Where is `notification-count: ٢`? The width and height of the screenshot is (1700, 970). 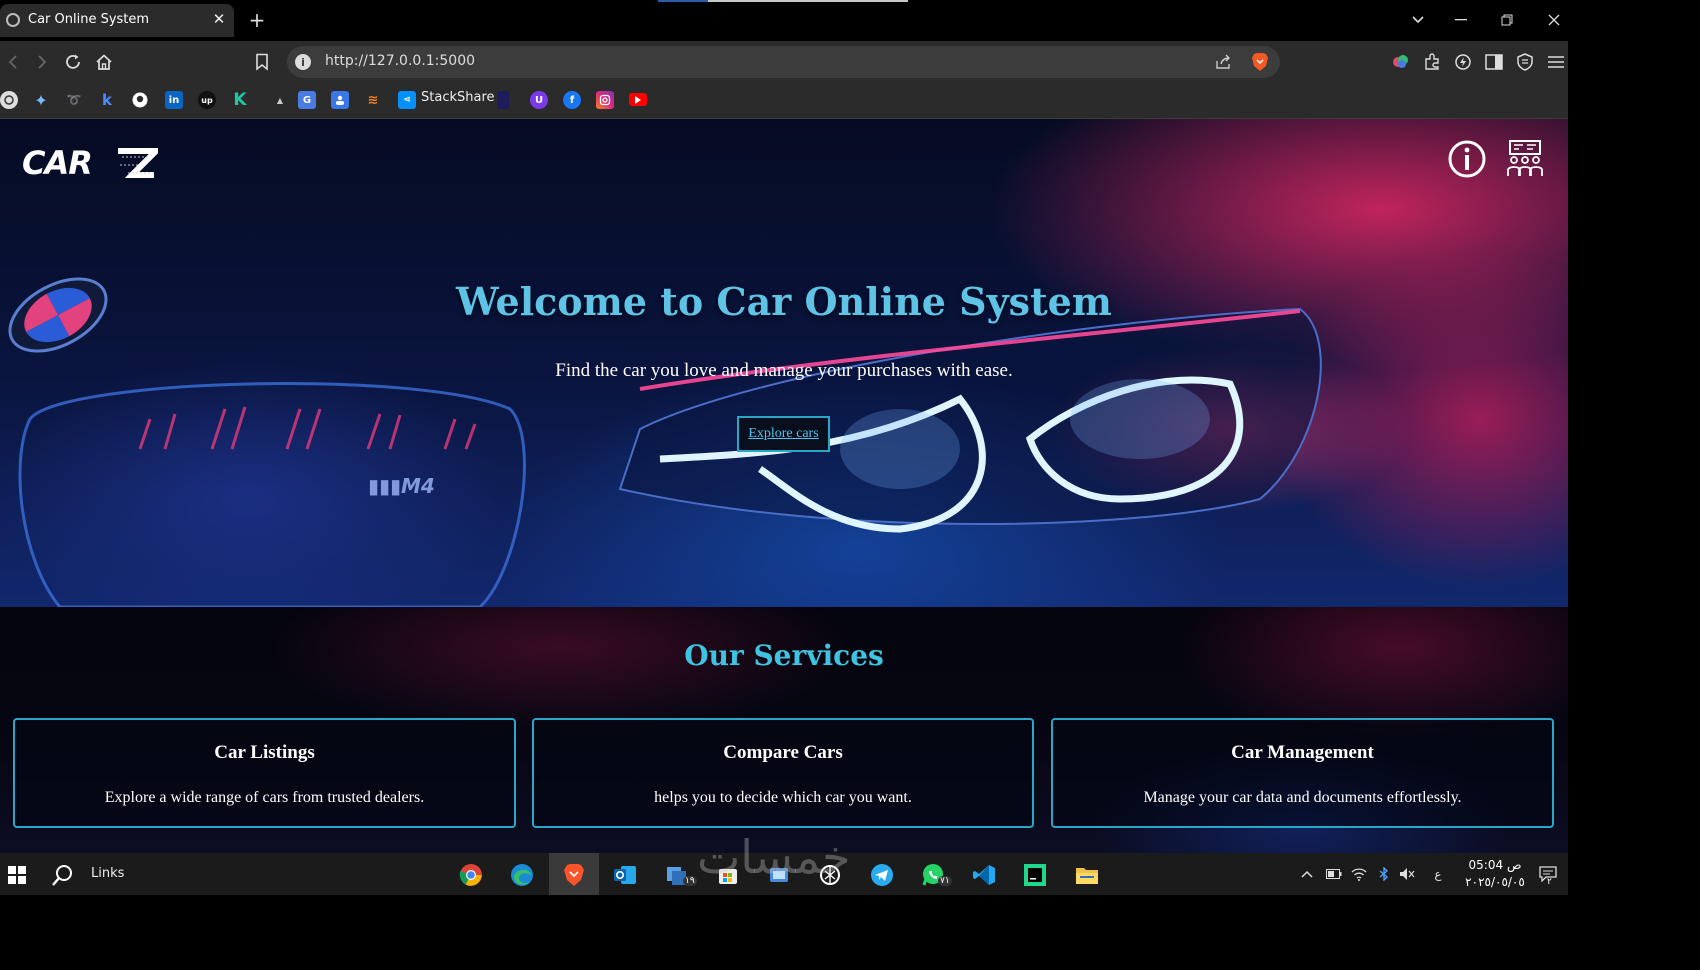
notification-count: ٢ is located at coordinates (1549, 882).